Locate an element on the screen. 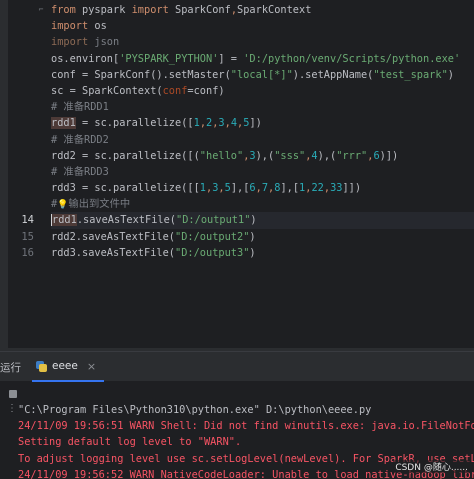  code-token: "rrr" is located at coordinates (352, 155).